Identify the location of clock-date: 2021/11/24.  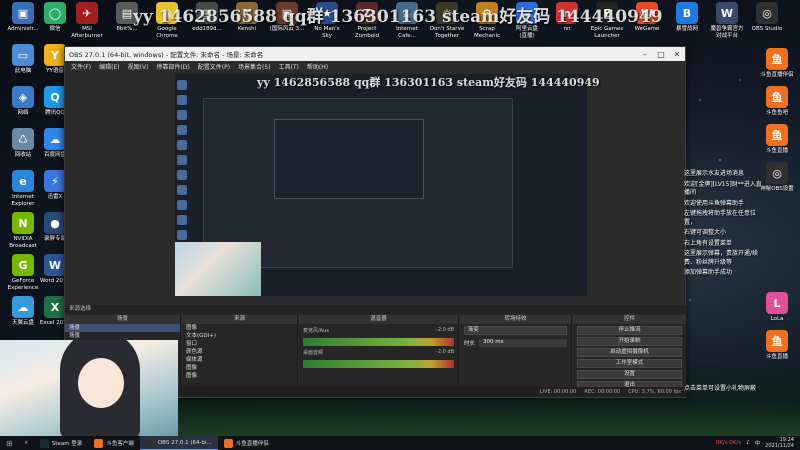
(779, 446).